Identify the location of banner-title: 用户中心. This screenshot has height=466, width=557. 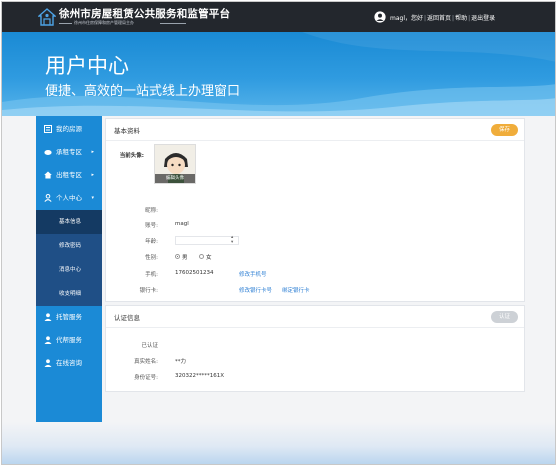
(87, 66).